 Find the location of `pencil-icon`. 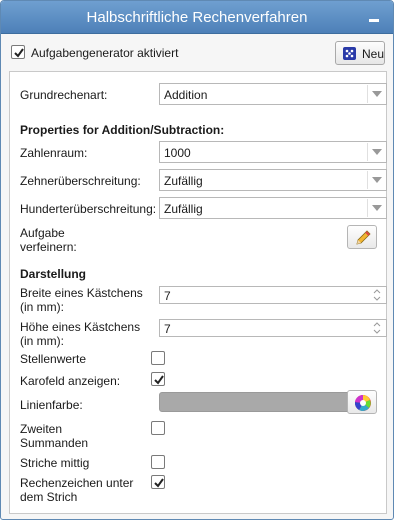

pencil-icon is located at coordinates (363, 237).